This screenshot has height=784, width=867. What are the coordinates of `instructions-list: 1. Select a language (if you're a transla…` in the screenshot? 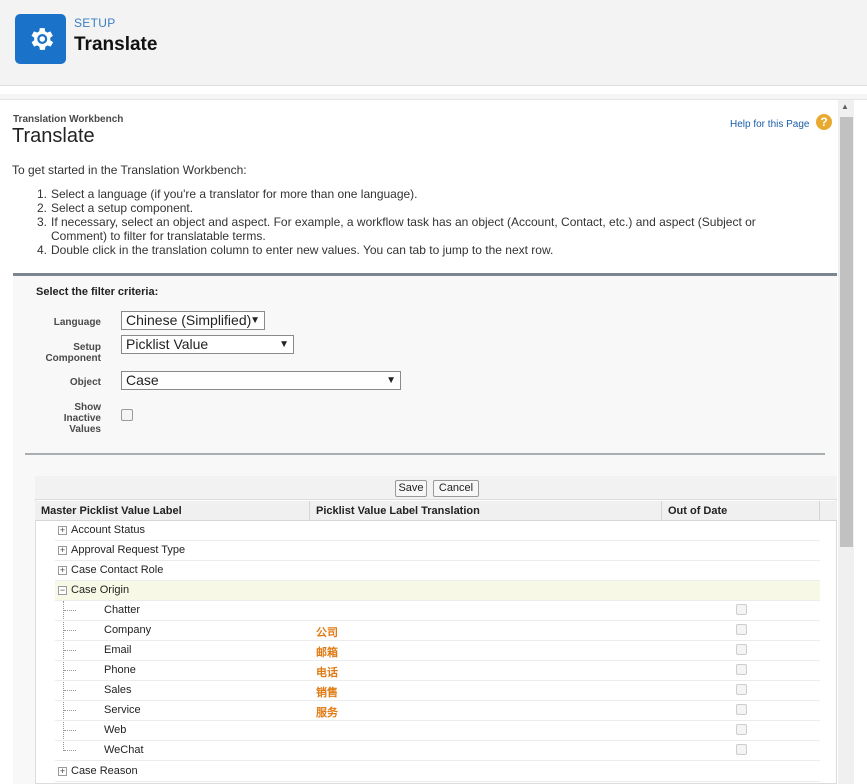 It's located at (422, 222).